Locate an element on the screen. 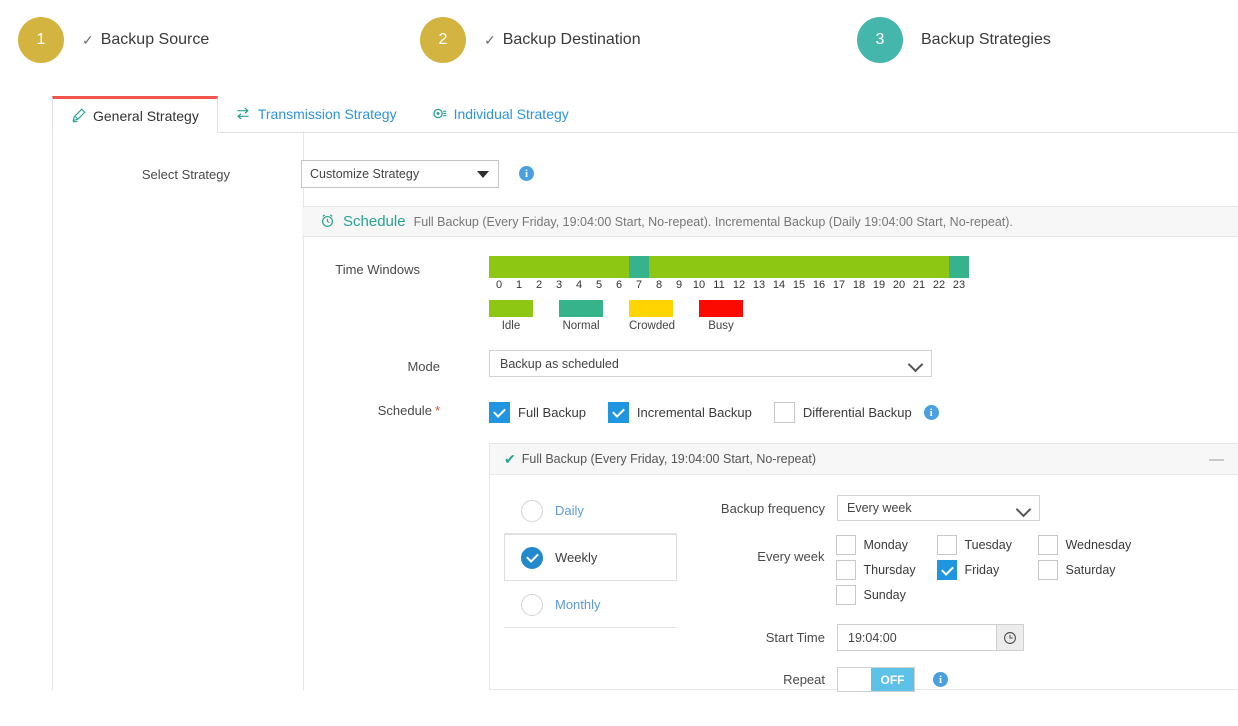  step-label: ✓ Backup Source is located at coordinates (145, 40).